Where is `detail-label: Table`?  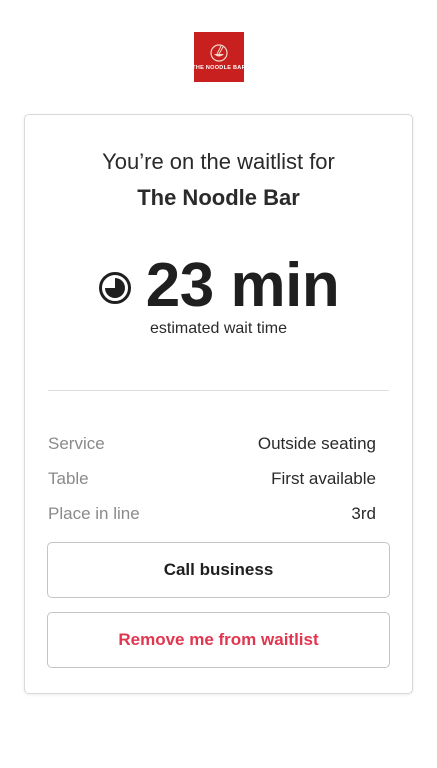
detail-label: Table is located at coordinates (68, 478).